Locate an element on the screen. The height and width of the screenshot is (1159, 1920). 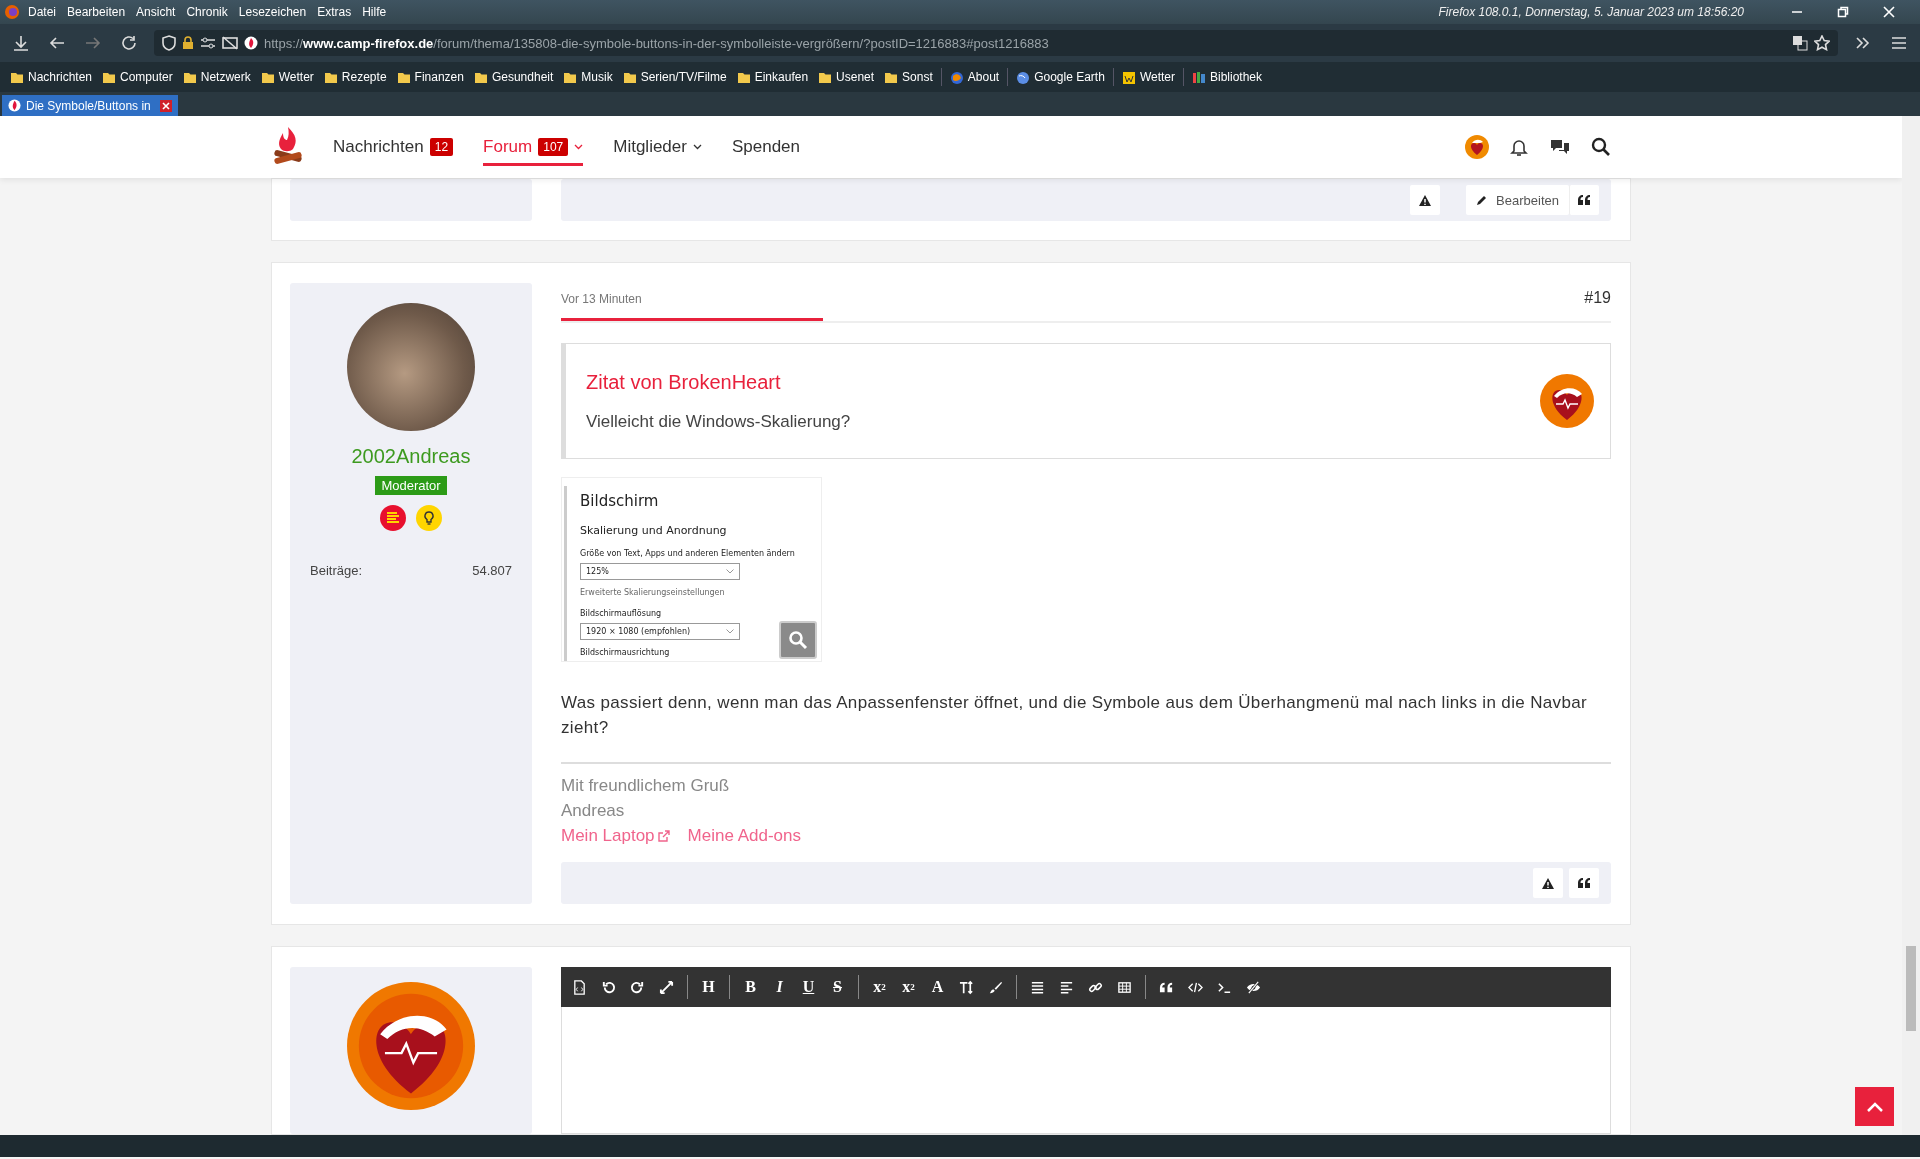
eye-slash-icon is located at coordinates (1253, 987).